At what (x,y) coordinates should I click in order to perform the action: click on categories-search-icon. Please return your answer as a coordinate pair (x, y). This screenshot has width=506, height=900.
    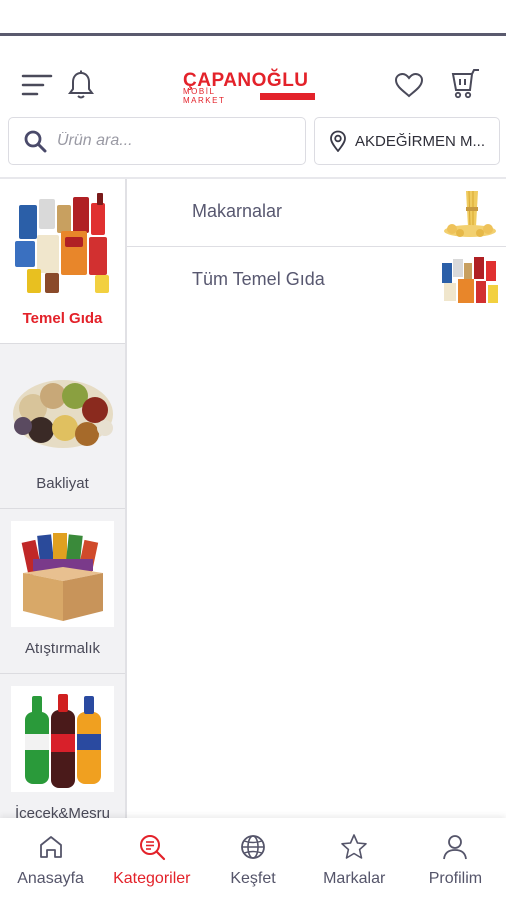
    Looking at the image, I should click on (152, 848).